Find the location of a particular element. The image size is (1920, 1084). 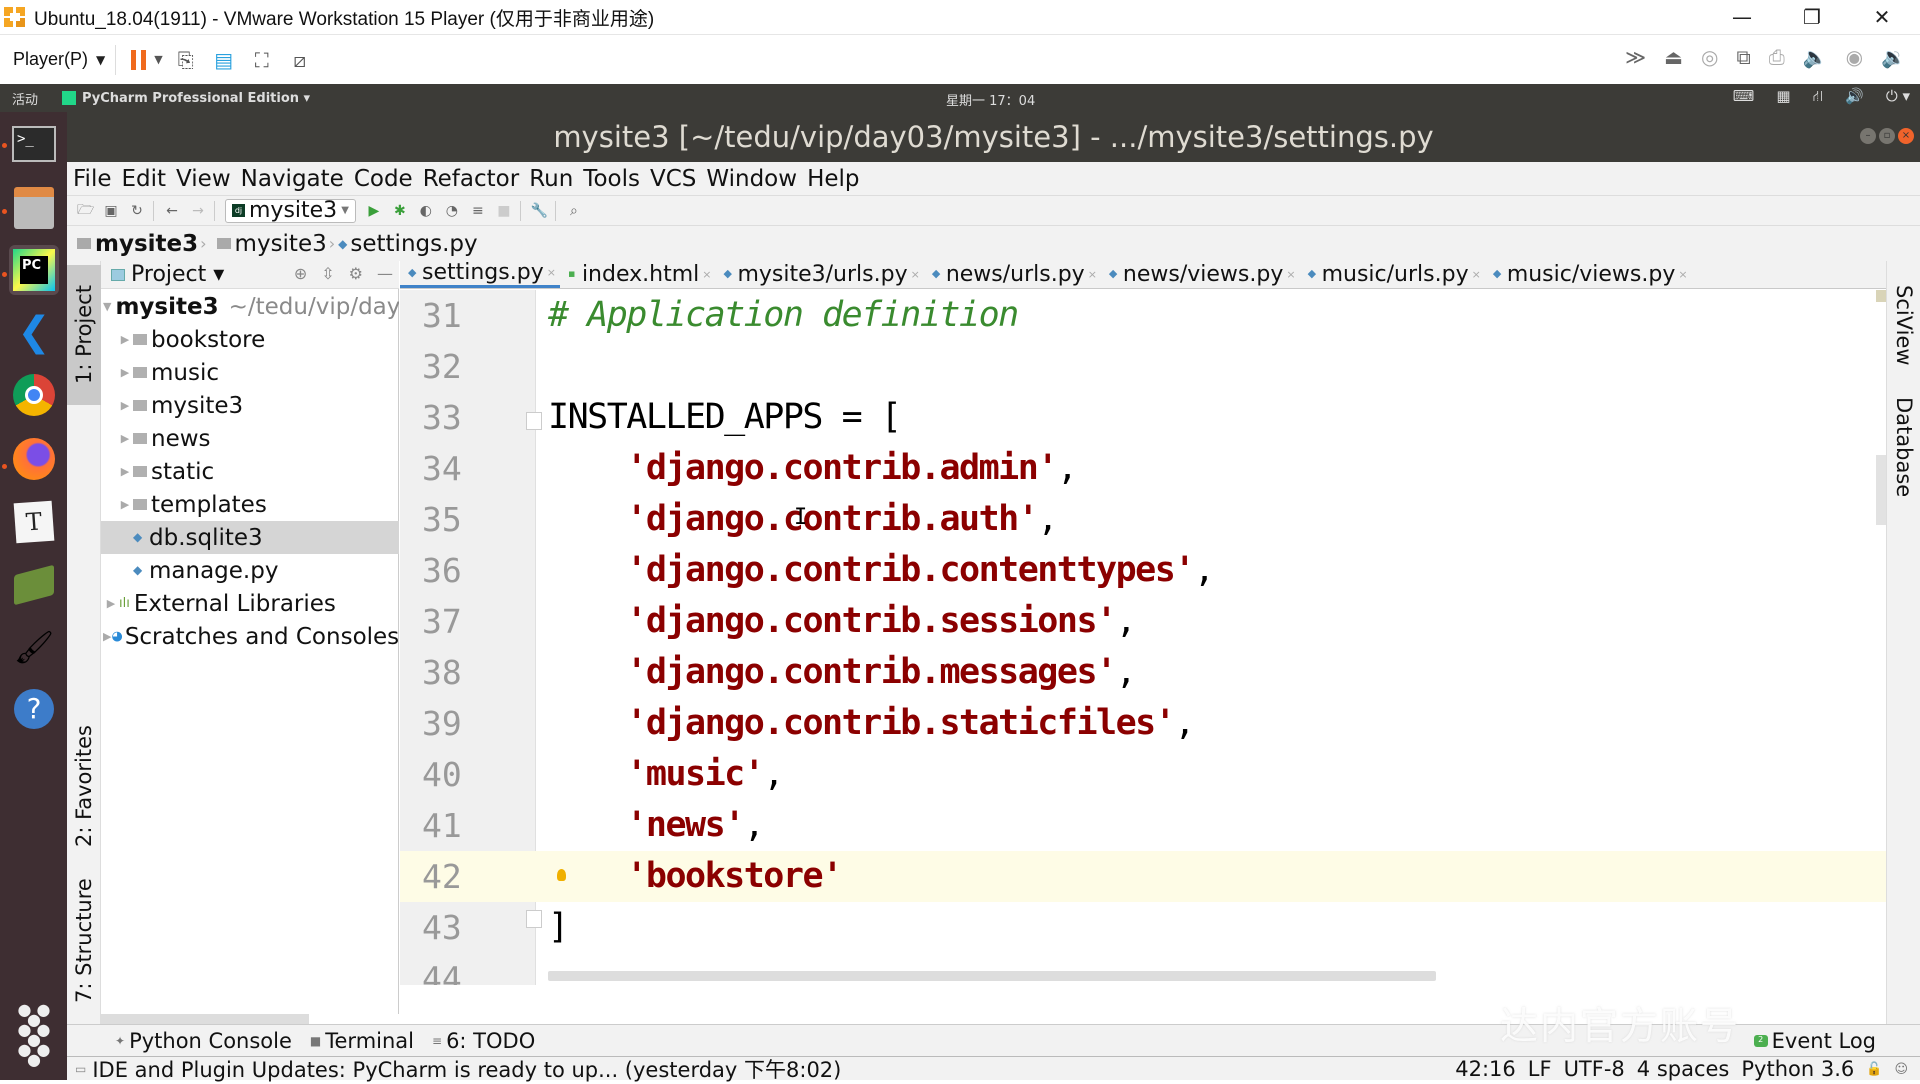

restore-button: ❐ is located at coordinates (1812, 17).